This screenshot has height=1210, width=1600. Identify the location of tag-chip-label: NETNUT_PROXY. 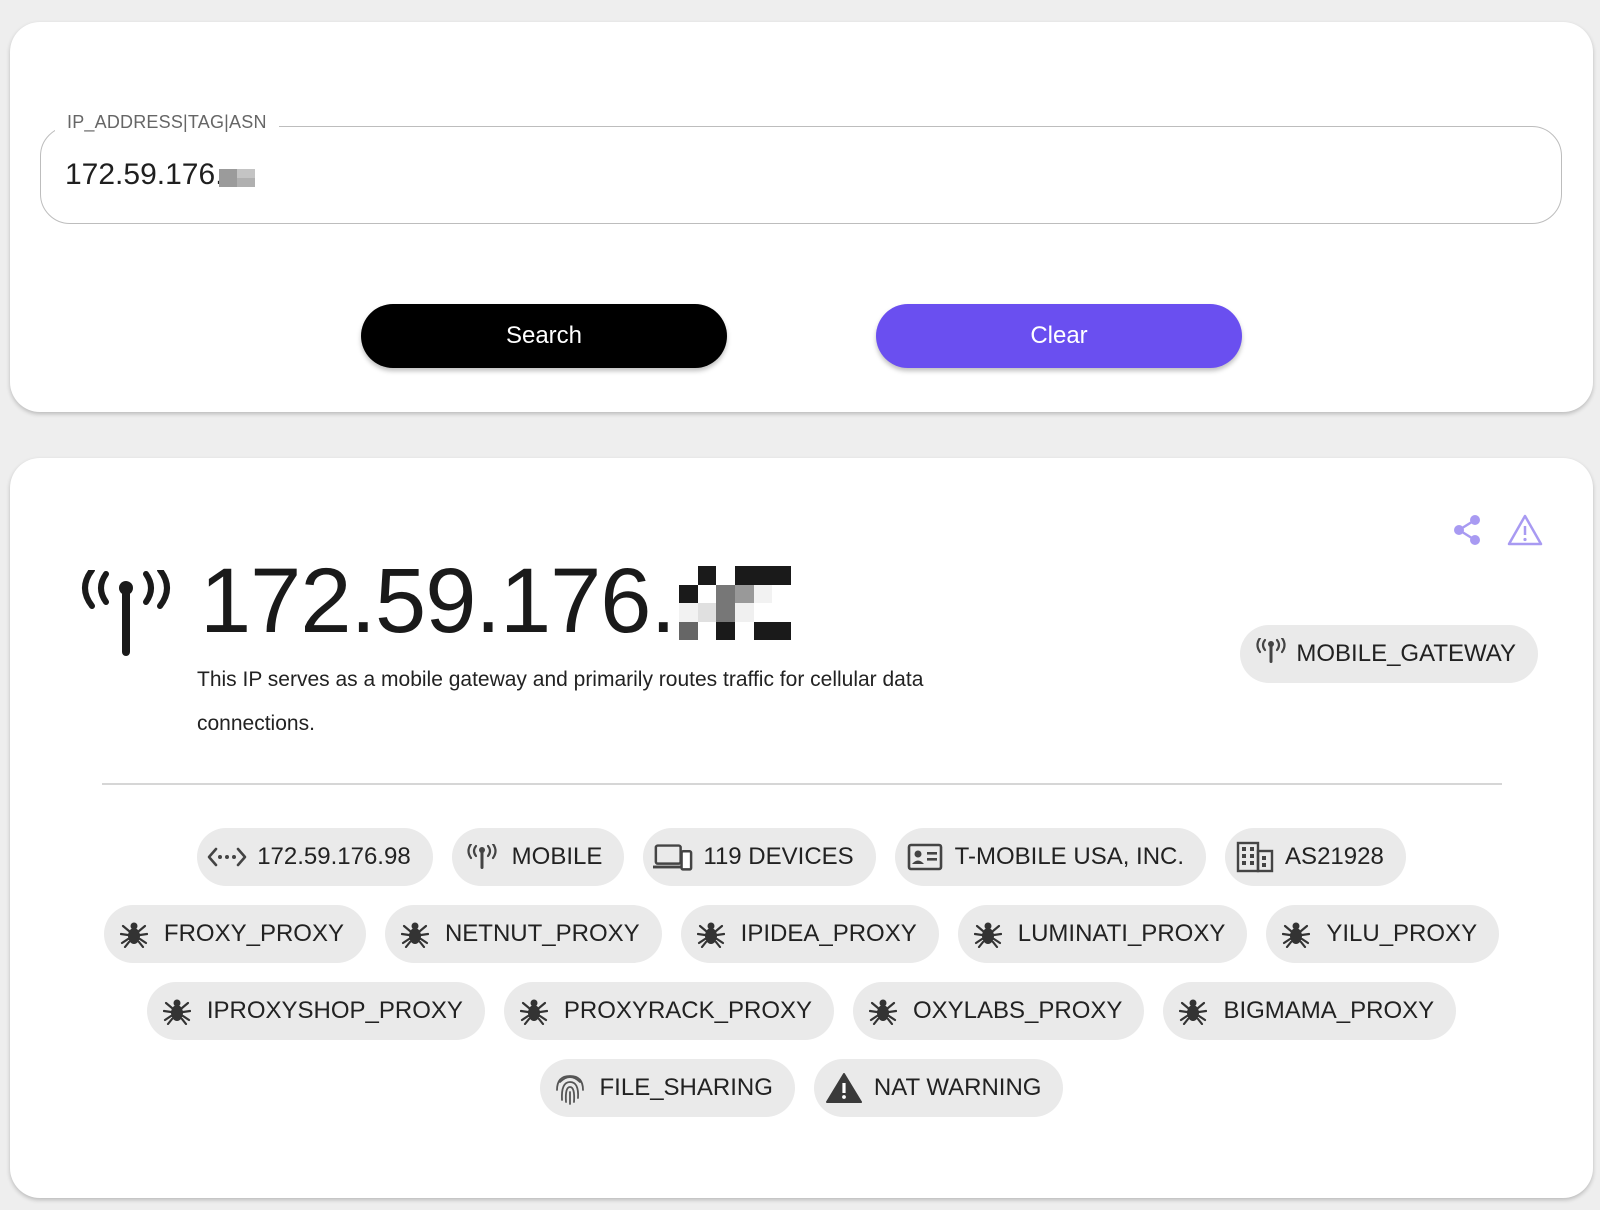
(542, 933).